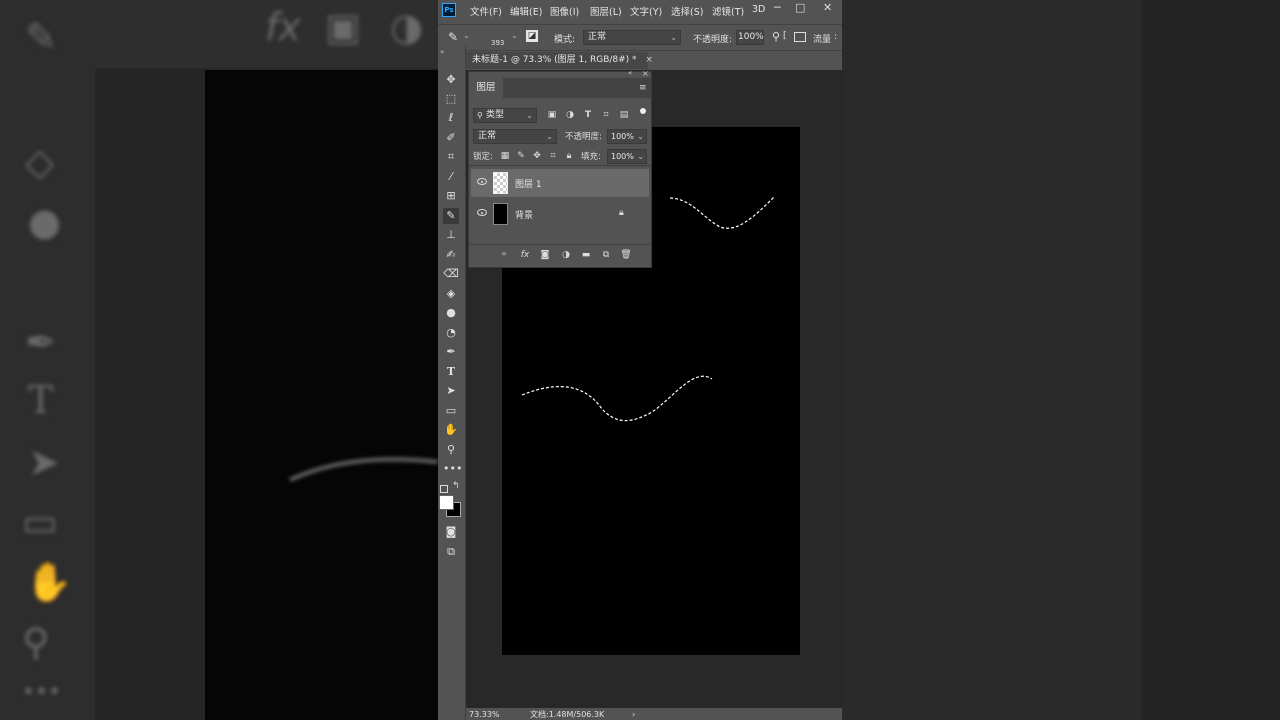 The image size is (1280, 720). I want to click on menu-image: 图像(I), so click(564, 11).